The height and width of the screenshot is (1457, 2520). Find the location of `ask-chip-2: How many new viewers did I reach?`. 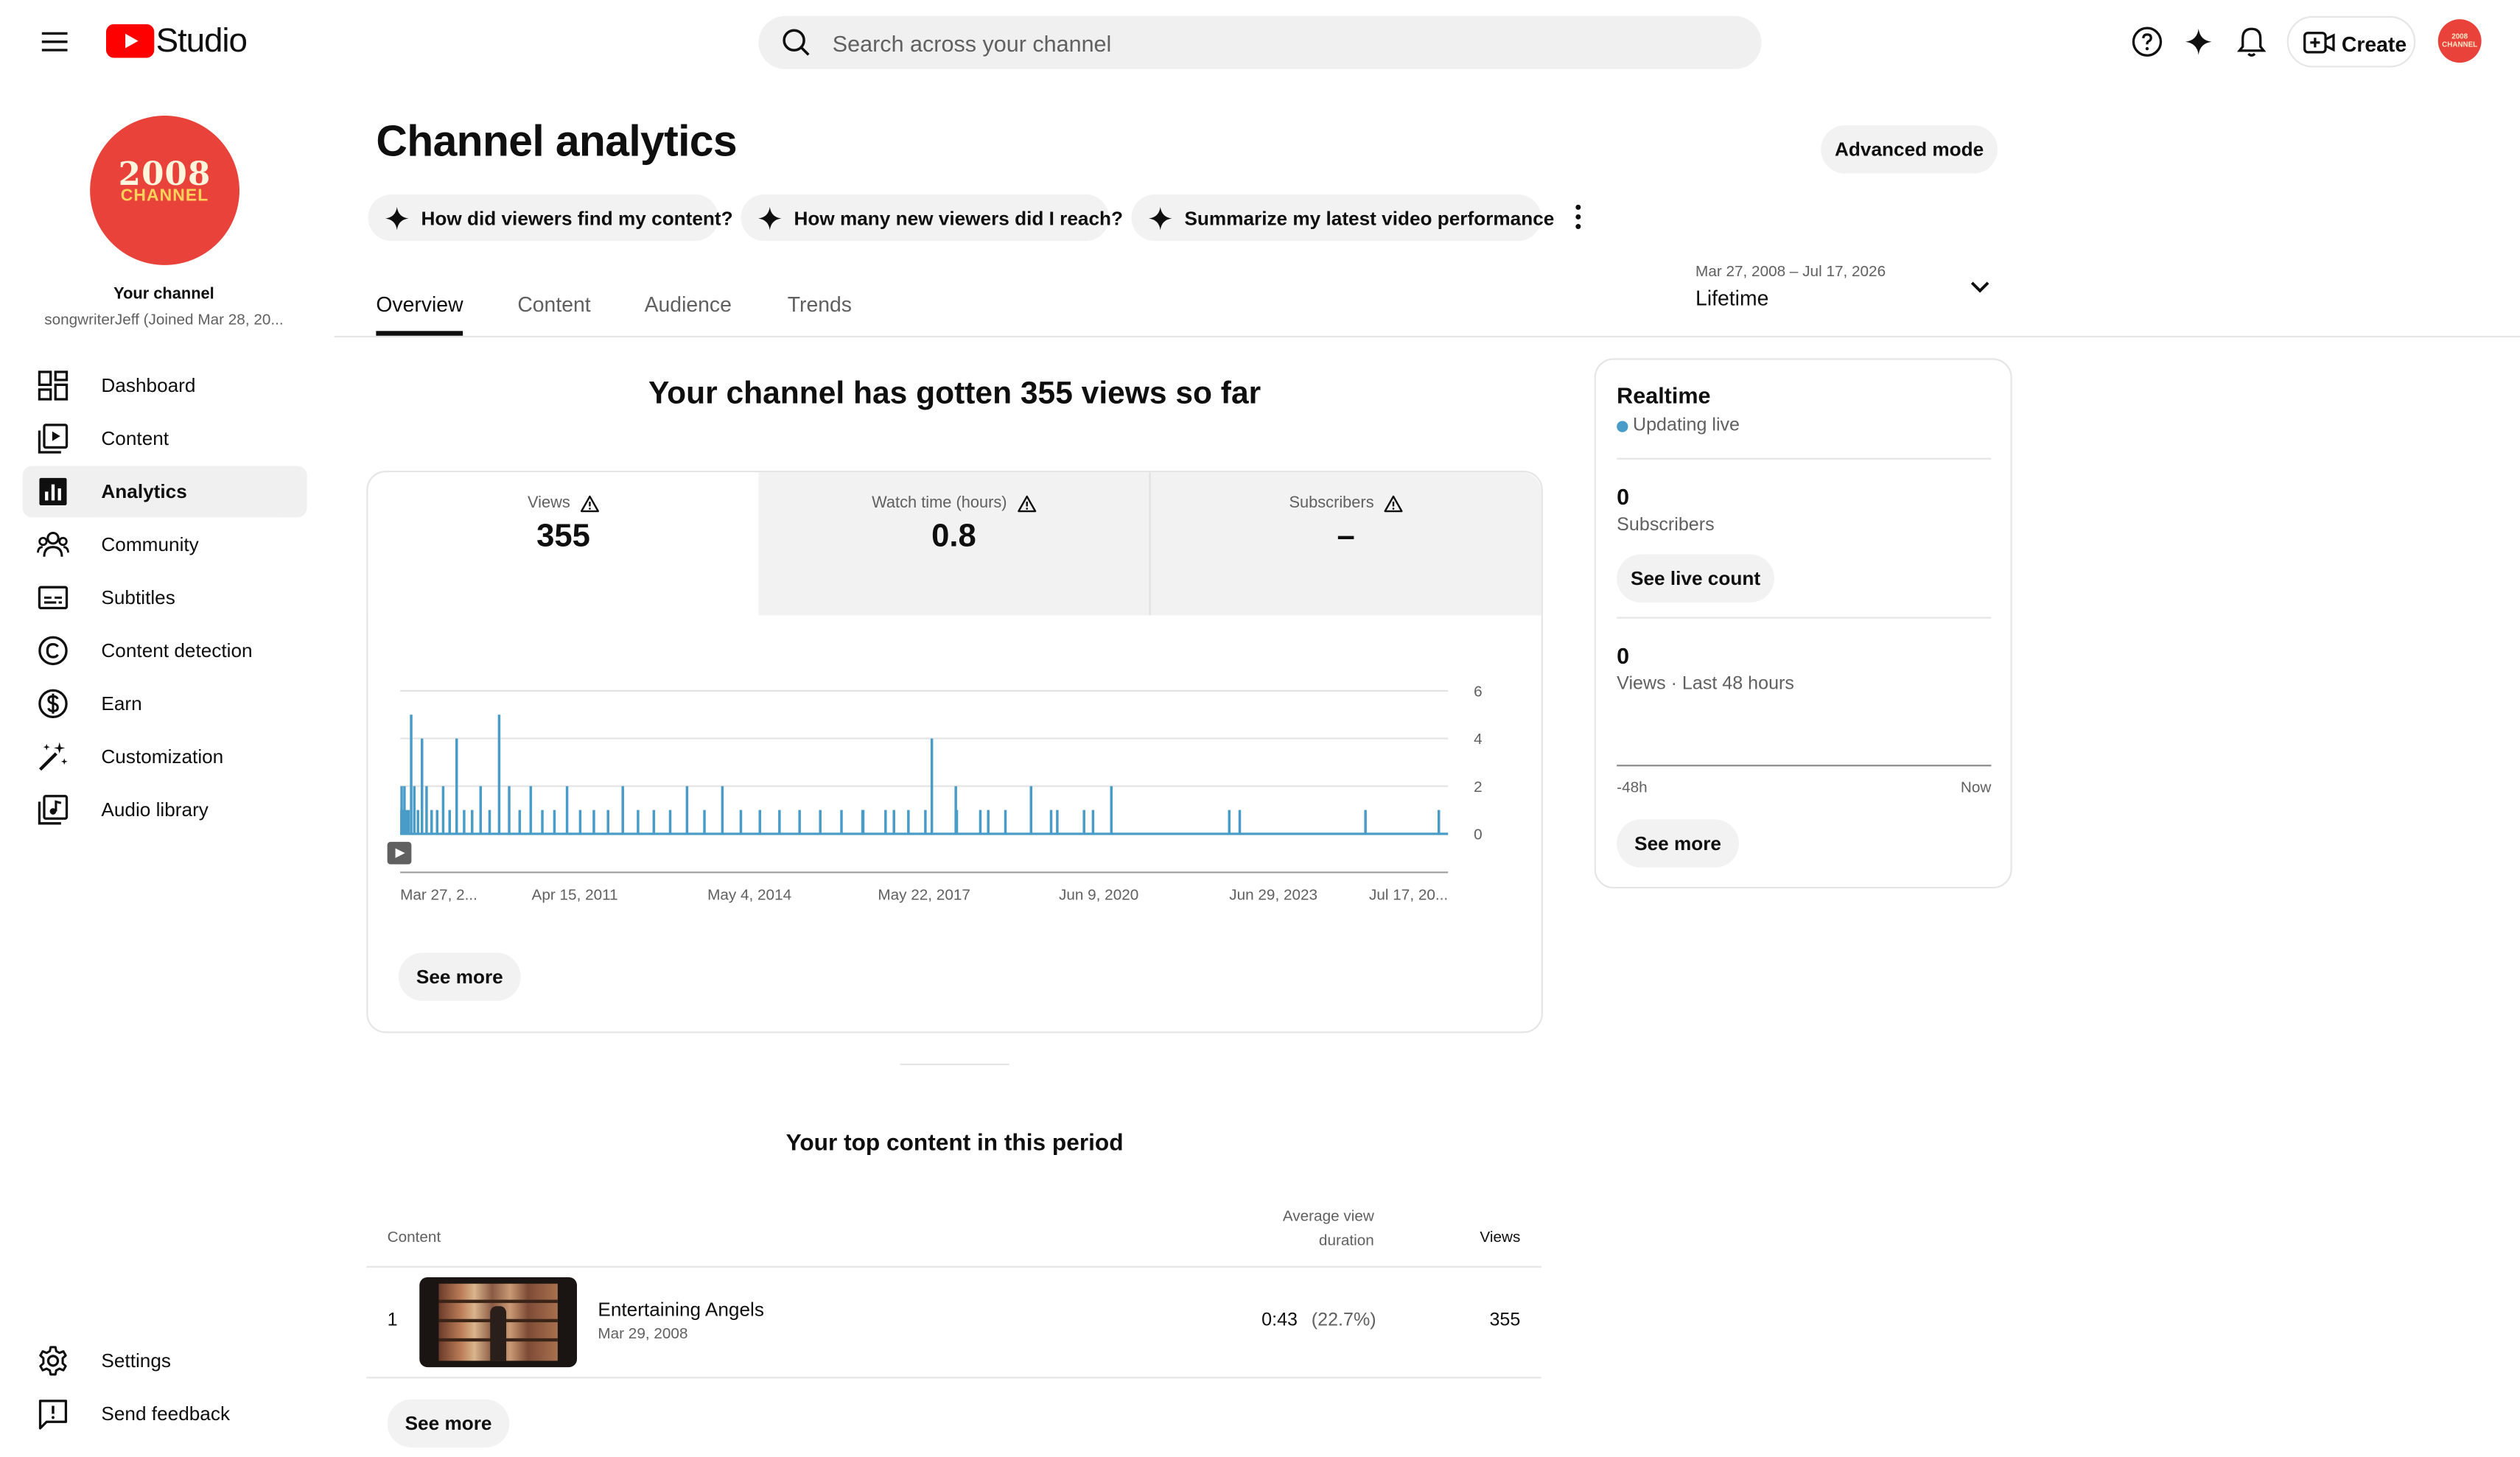

ask-chip-2: How many new viewers did I reach? is located at coordinates (932, 218).